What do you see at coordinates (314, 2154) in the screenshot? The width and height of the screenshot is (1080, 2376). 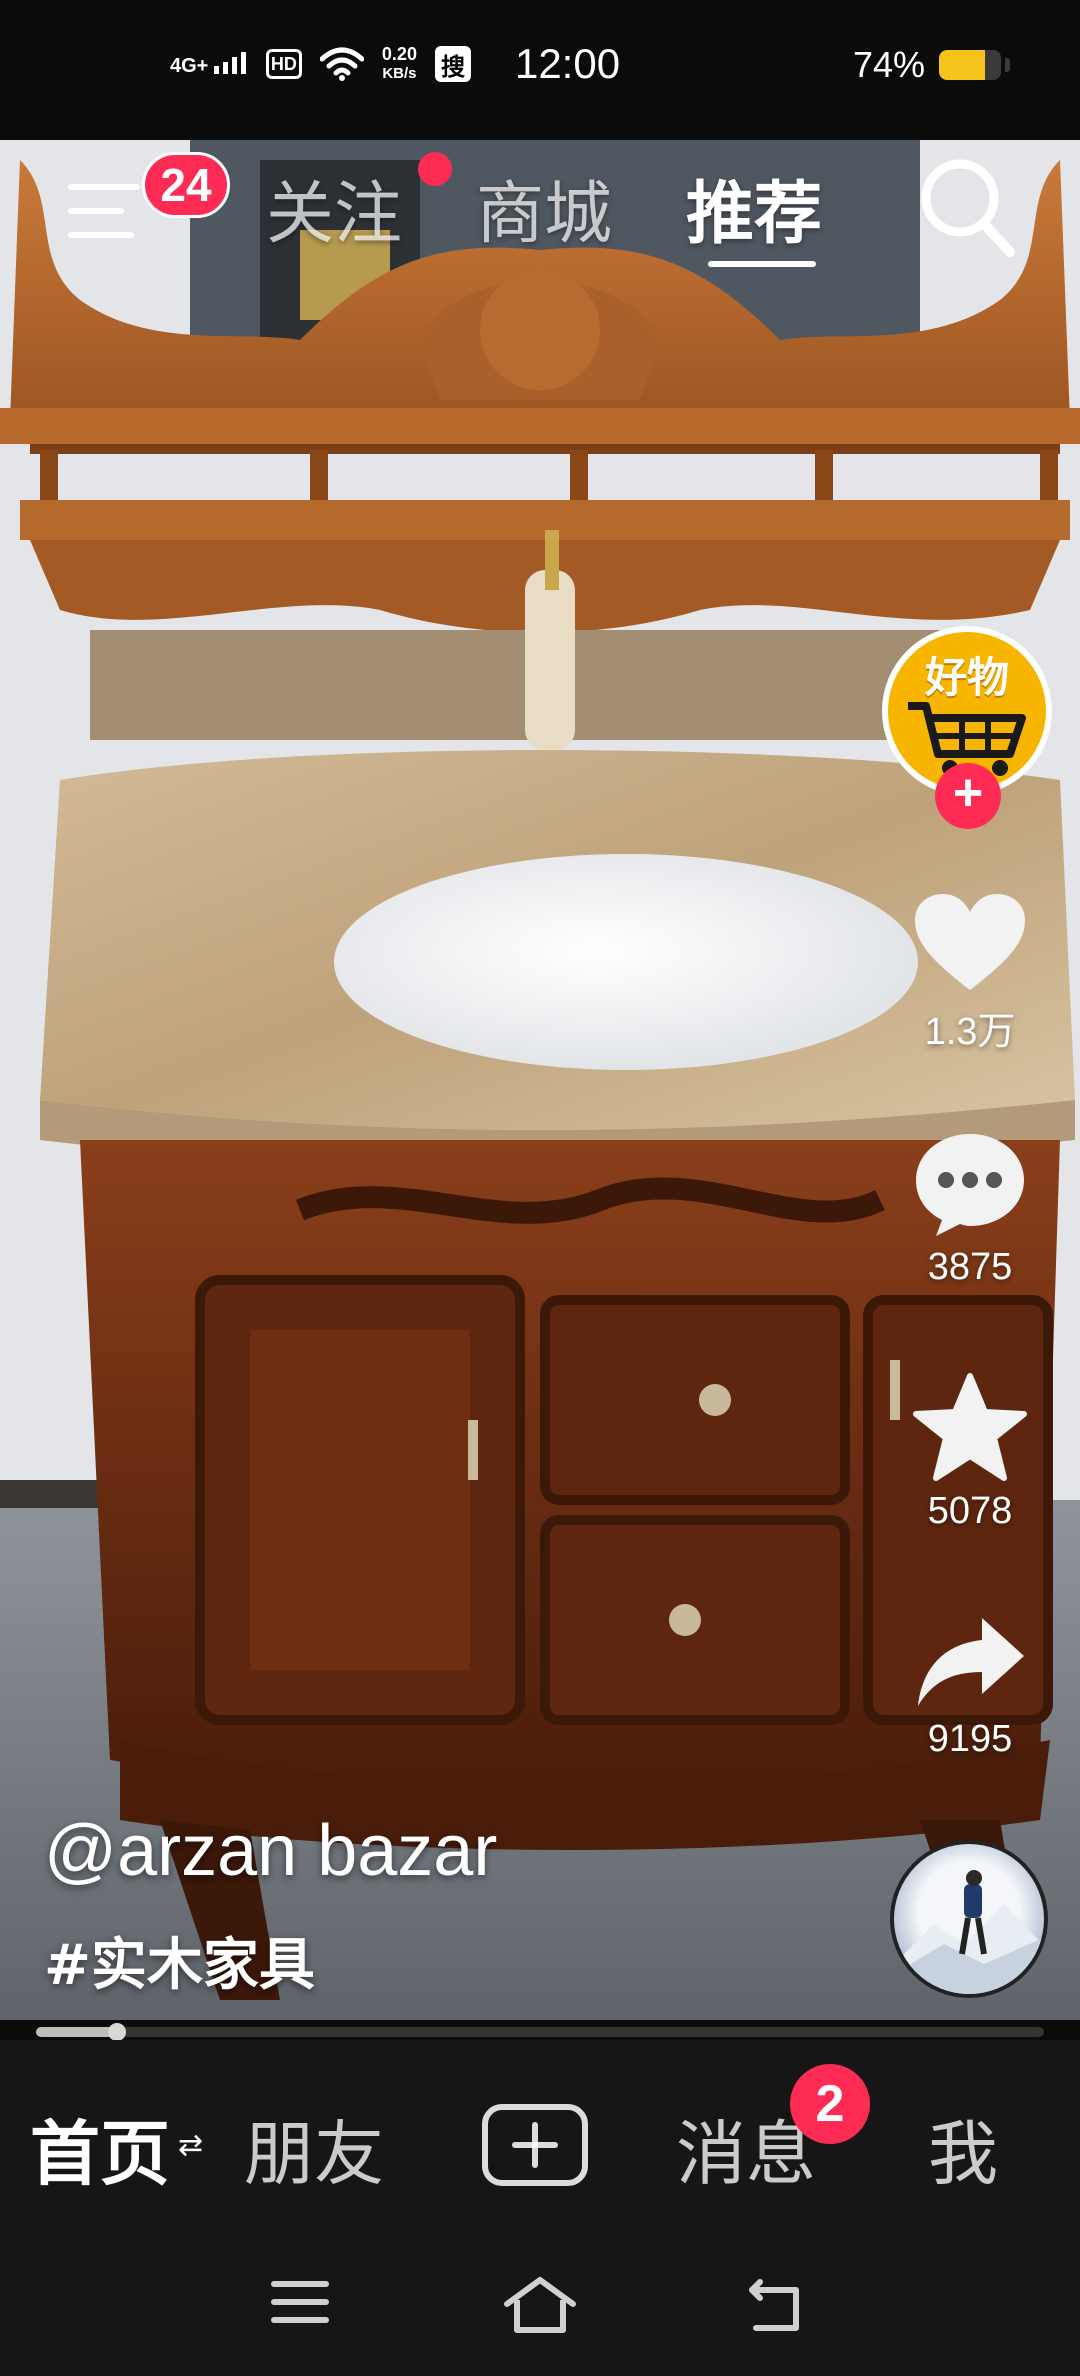 I see `nav-friends-label: 朋友` at bounding box center [314, 2154].